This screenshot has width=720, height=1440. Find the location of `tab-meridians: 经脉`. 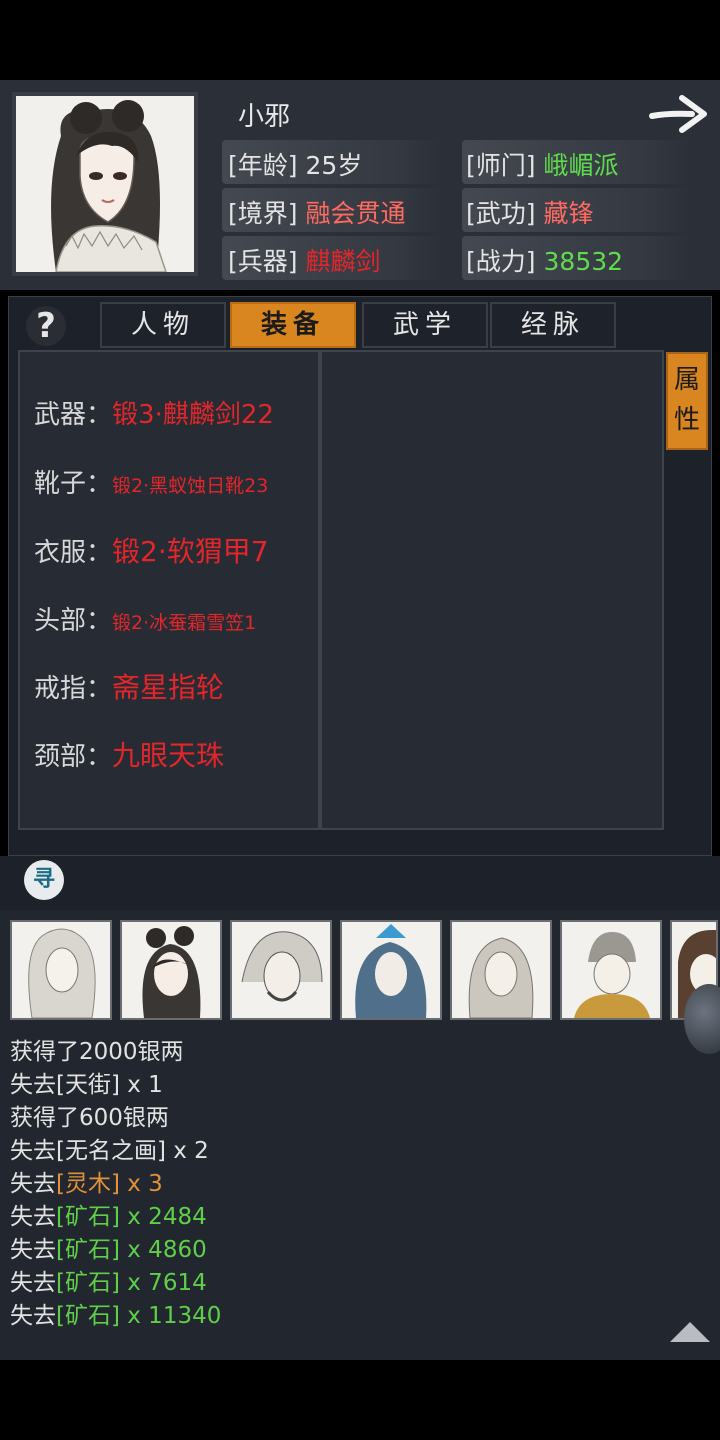

tab-meridians: 经脉 is located at coordinates (553, 325).